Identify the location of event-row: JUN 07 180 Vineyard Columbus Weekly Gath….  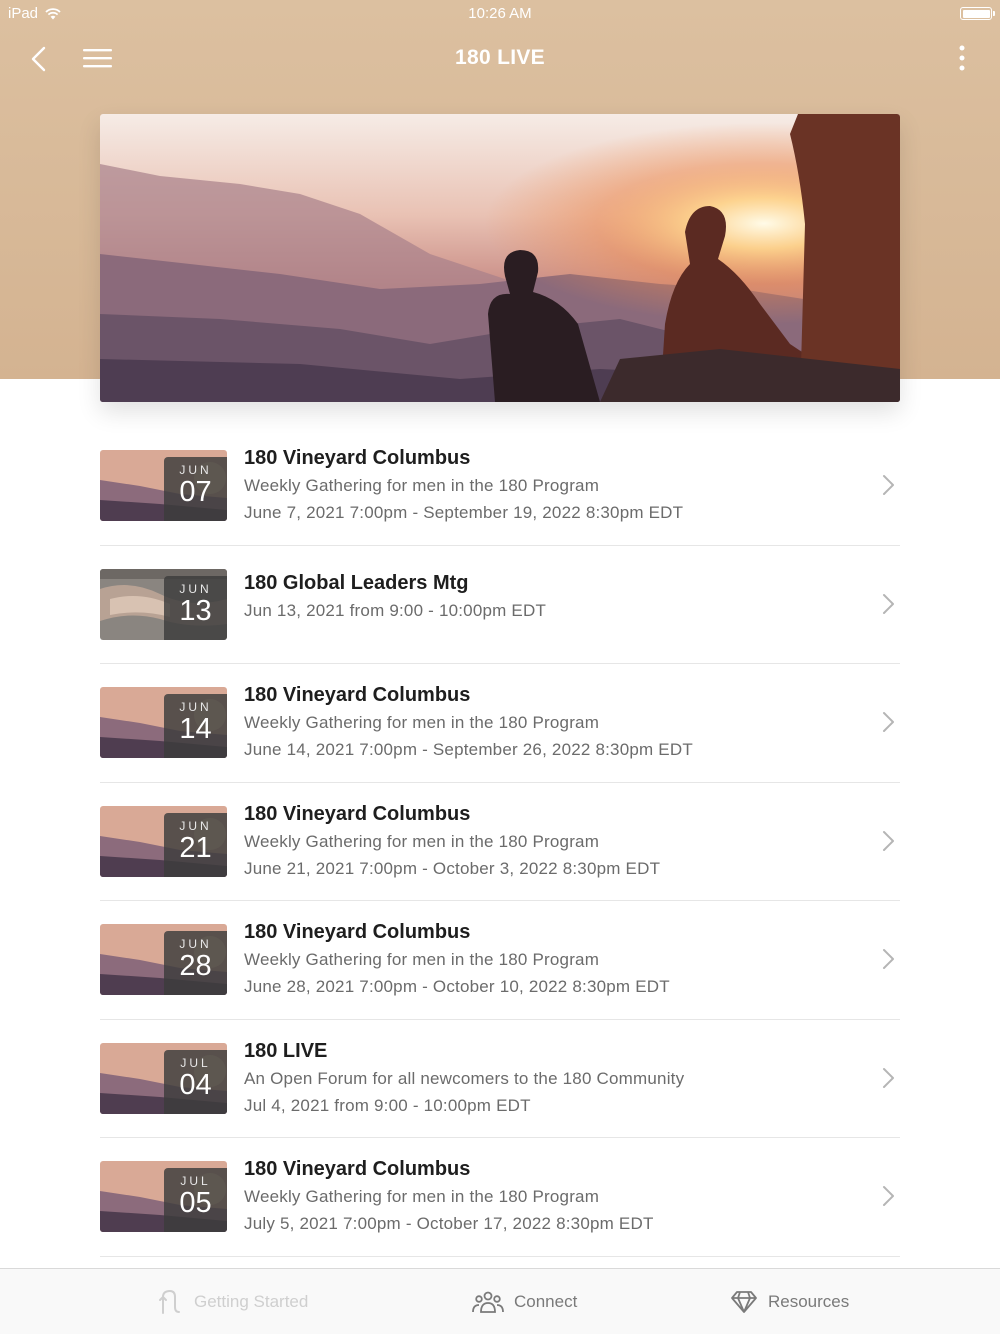
(500, 486).